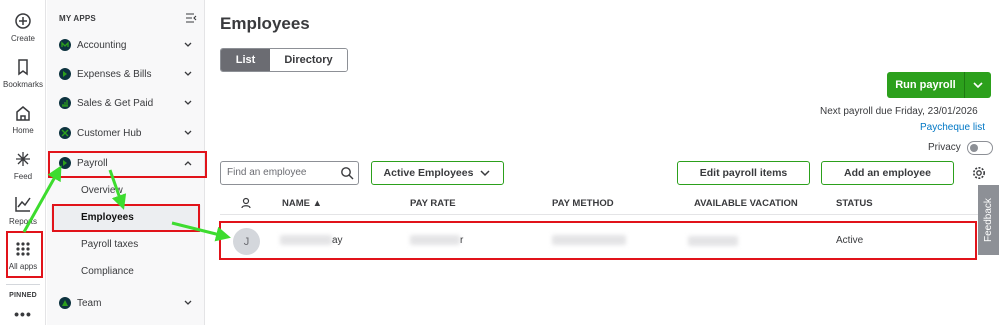  I want to click on team-app-icon, so click(65, 303).